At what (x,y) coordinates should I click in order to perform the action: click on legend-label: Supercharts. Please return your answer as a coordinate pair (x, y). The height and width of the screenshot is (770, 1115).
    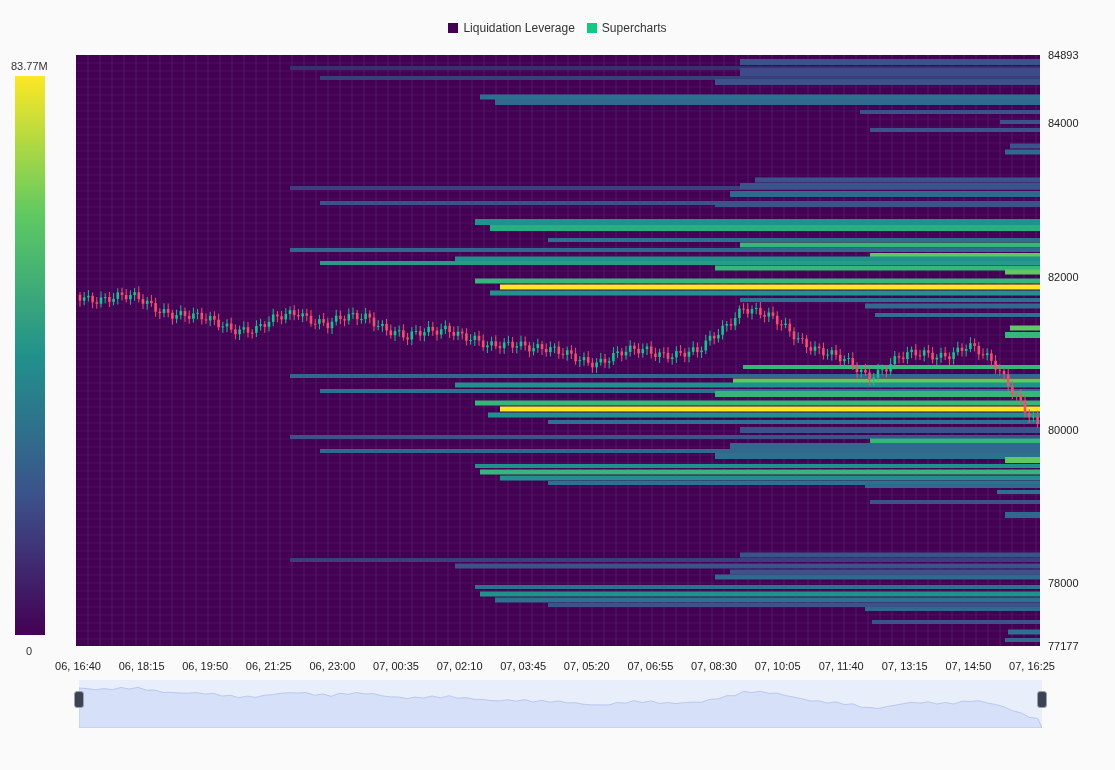
    Looking at the image, I should click on (634, 28).